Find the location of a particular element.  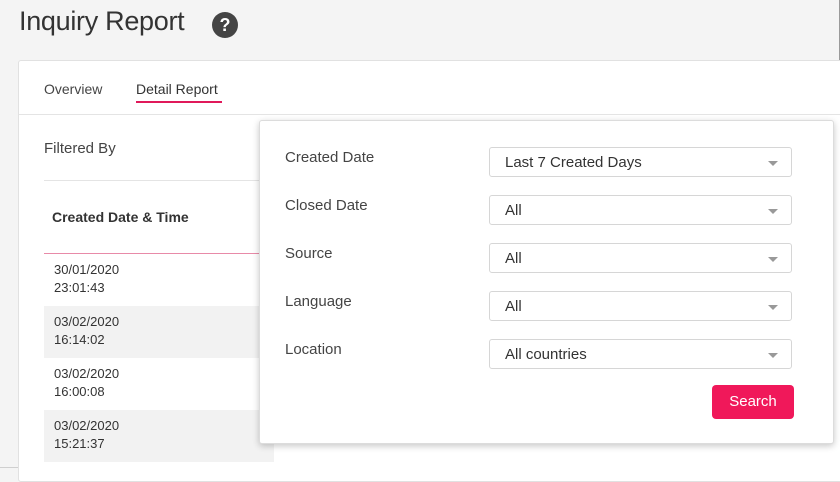

created-time: 16:00:08 is located at coordinates (79, 391).